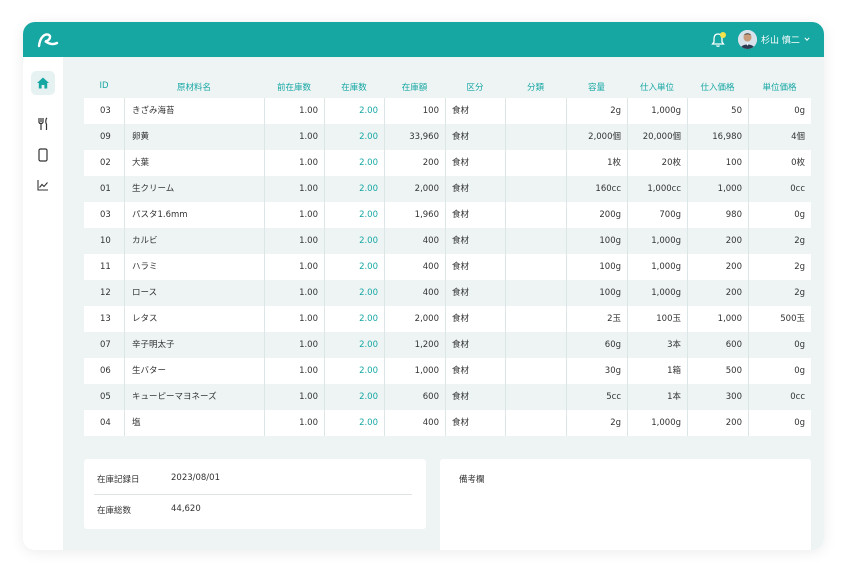  Describe the element at coordinates (733, 345) in the screenshot. I see `cell-price: 600` at that location.